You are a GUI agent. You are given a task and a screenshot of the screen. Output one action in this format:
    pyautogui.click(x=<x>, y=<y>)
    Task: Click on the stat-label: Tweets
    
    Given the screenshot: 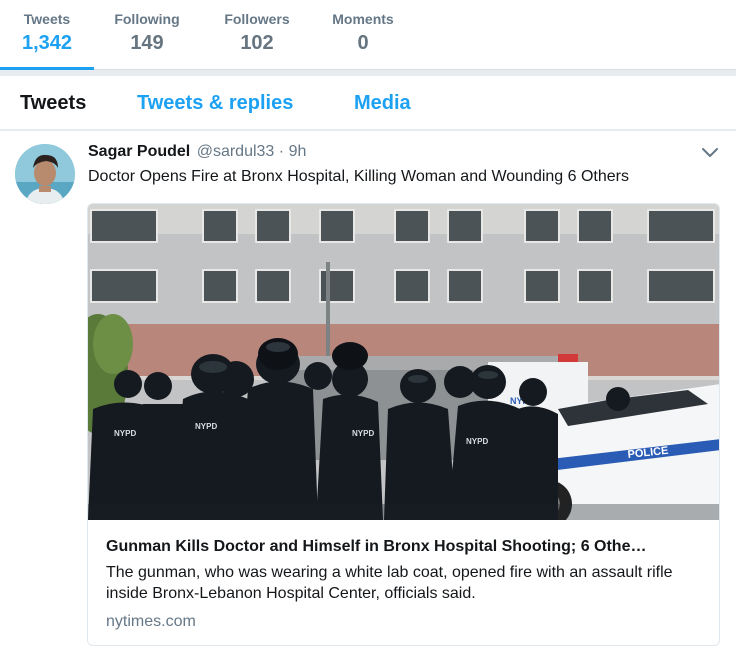 What is the action you would take?
    pyautogui.click(x=47, y=19)
    